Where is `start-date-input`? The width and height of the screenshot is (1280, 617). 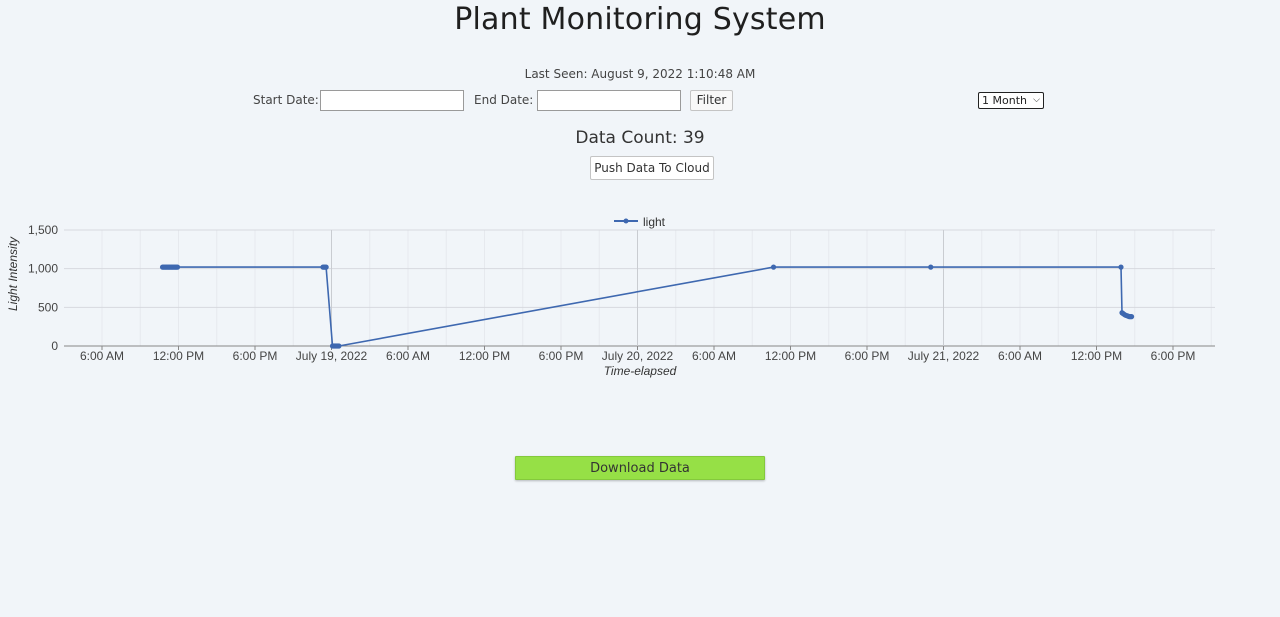 start-date-input is located at coordinates (392, 100).